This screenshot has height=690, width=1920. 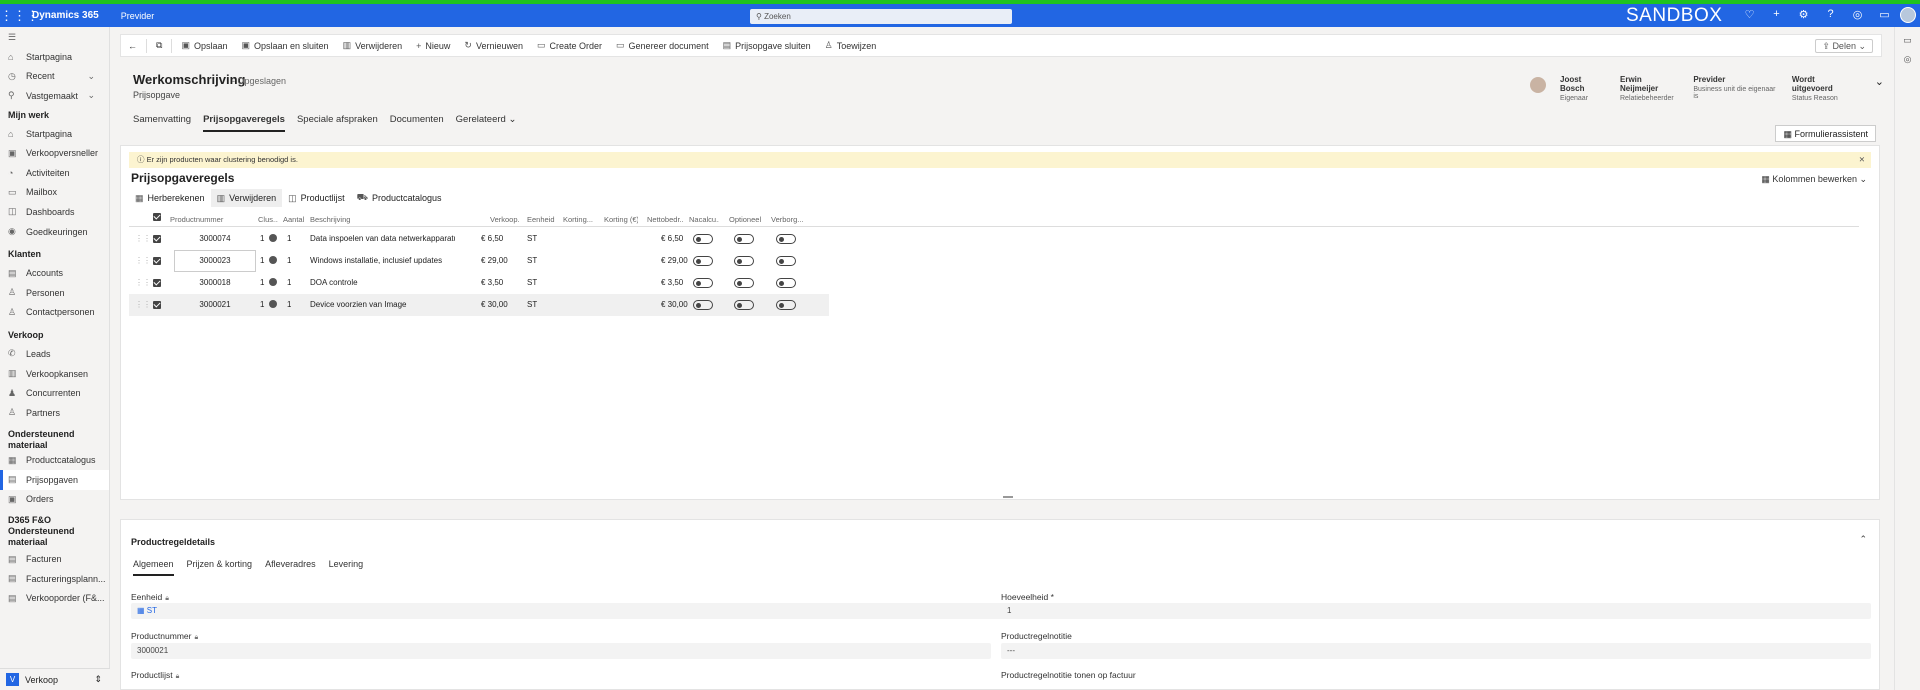 I want to click on edit-columns-button: ▦ Kolommen bewerken ⌄, so click(x=1814, y=179).